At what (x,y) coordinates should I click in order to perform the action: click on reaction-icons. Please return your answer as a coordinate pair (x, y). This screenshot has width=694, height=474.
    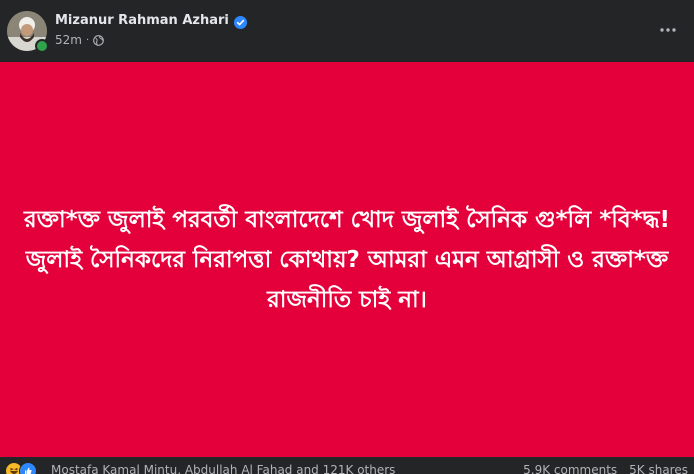
    Looking at the image, I should click on (21, 468).